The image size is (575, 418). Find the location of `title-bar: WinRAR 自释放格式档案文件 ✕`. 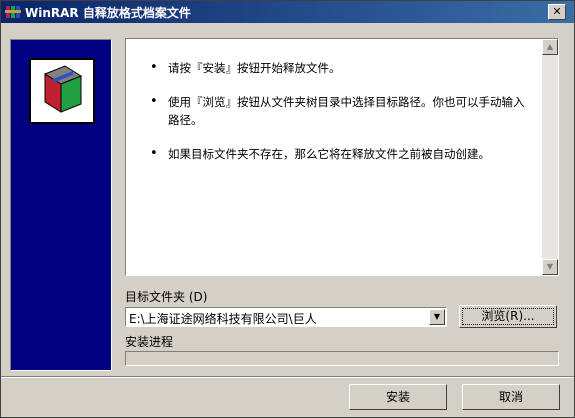

title-bar: WinRAR 自释放格式档案文件 ✕ is located at coordinates (287, 12).